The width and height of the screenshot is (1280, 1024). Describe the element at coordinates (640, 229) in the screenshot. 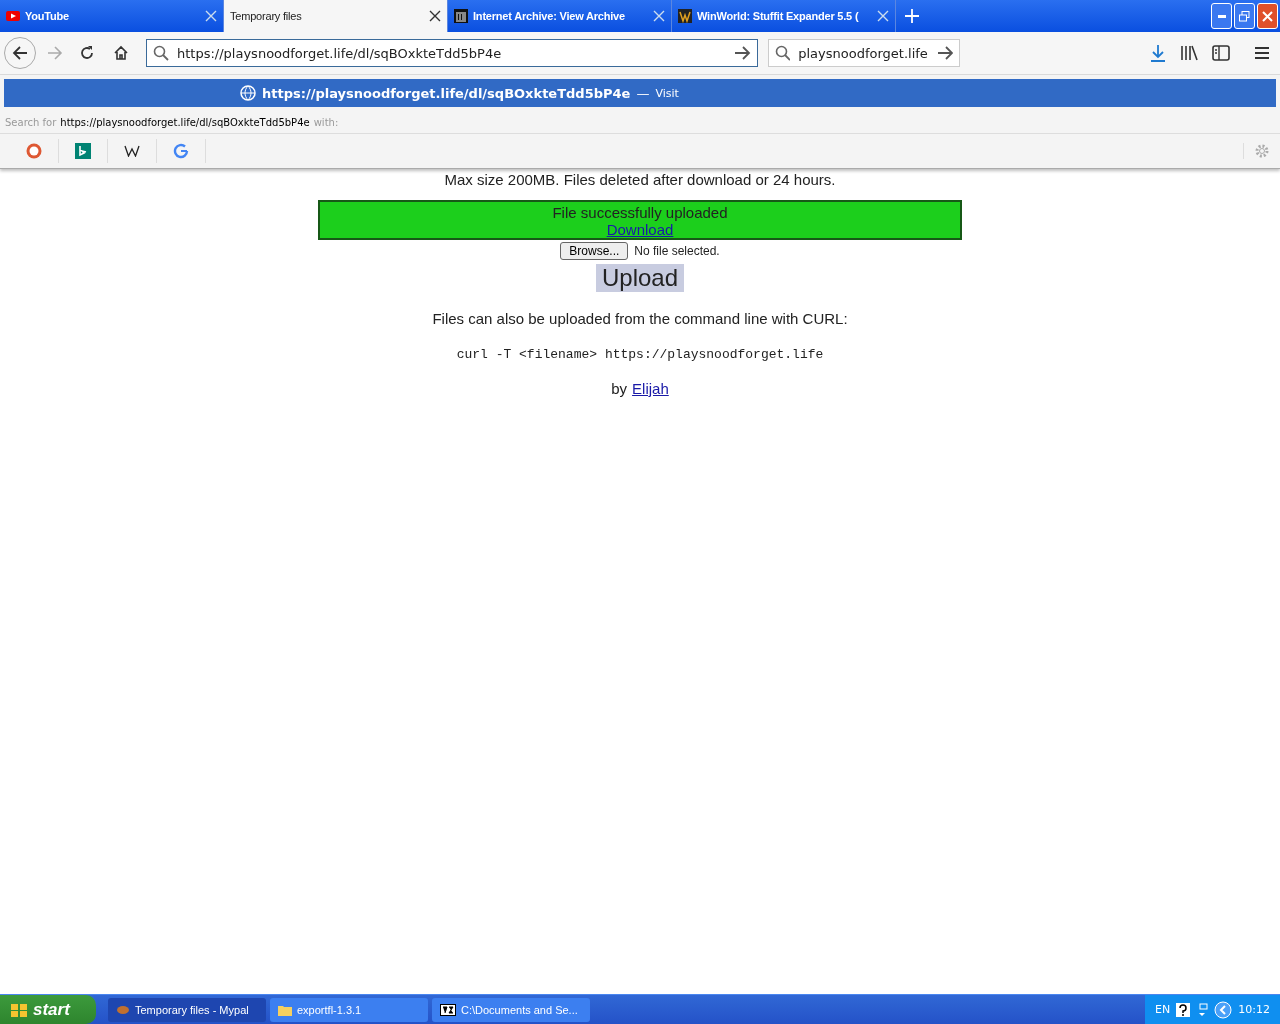

I see `download-link: Download` at that location.